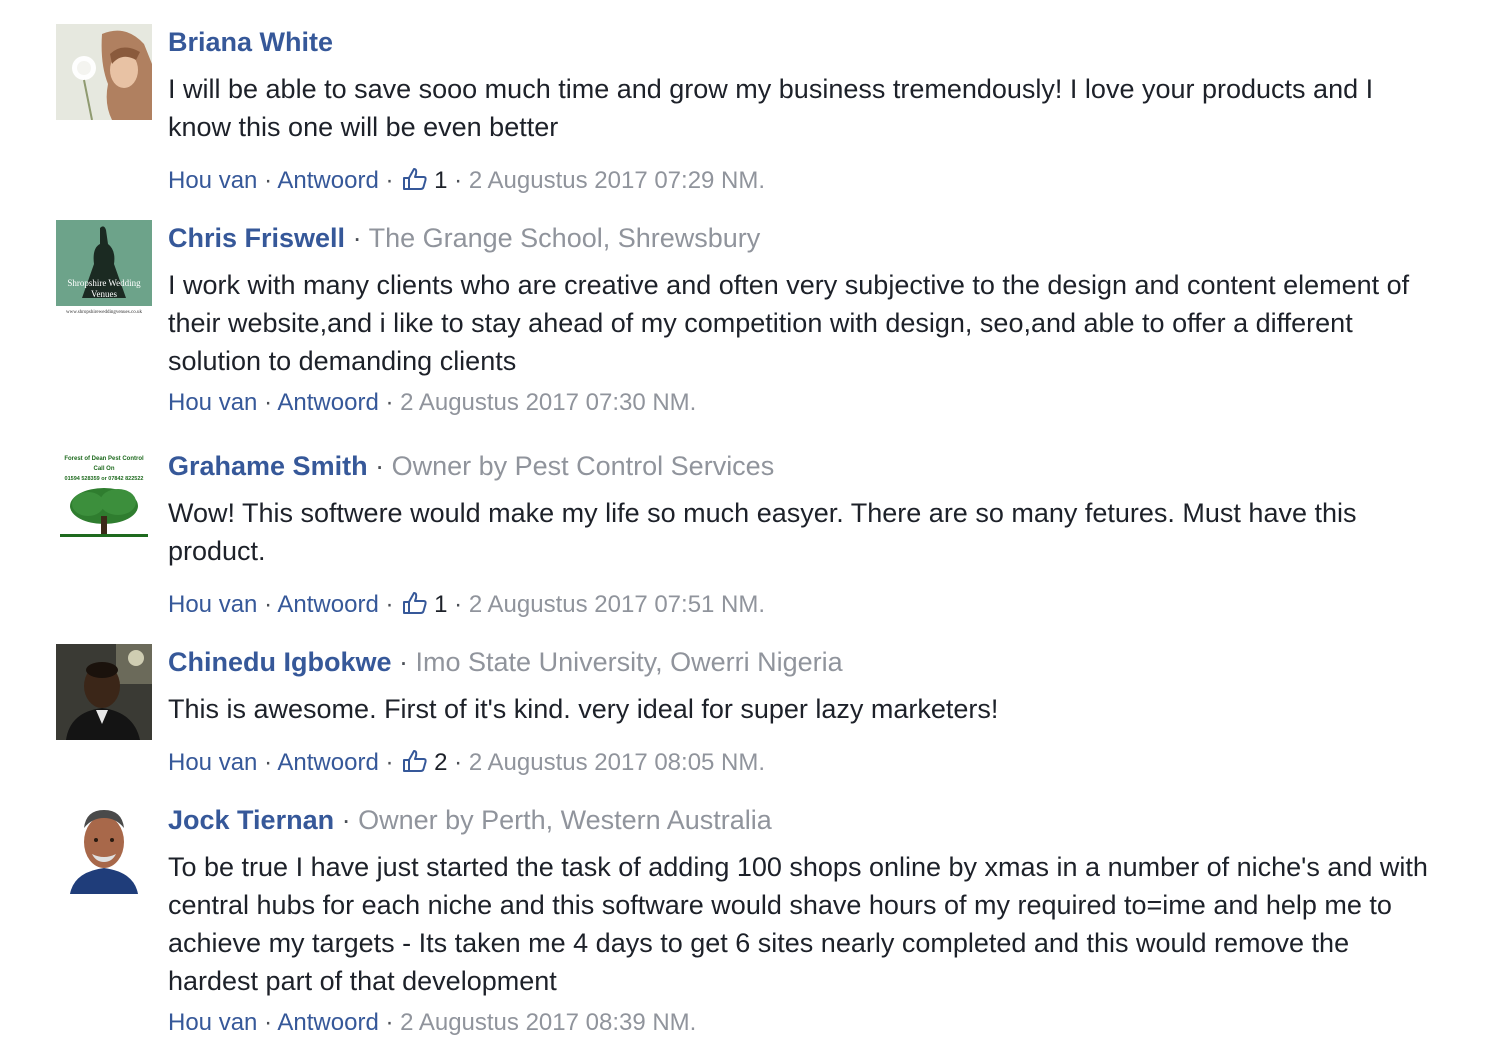  I want to click on comment-author: Jock Tiernan, so click(251, 820).